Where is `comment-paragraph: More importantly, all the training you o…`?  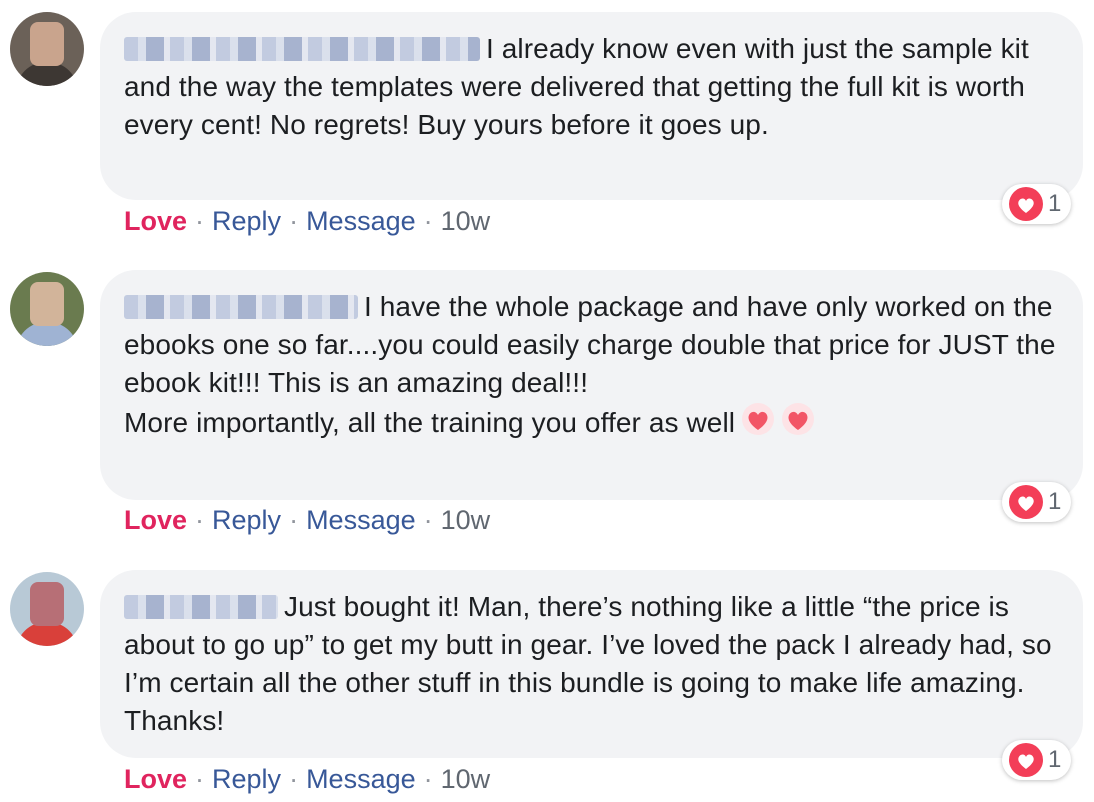
comment-paragraph: More importantly, all the training you o… is located at coordinates (430, 422).